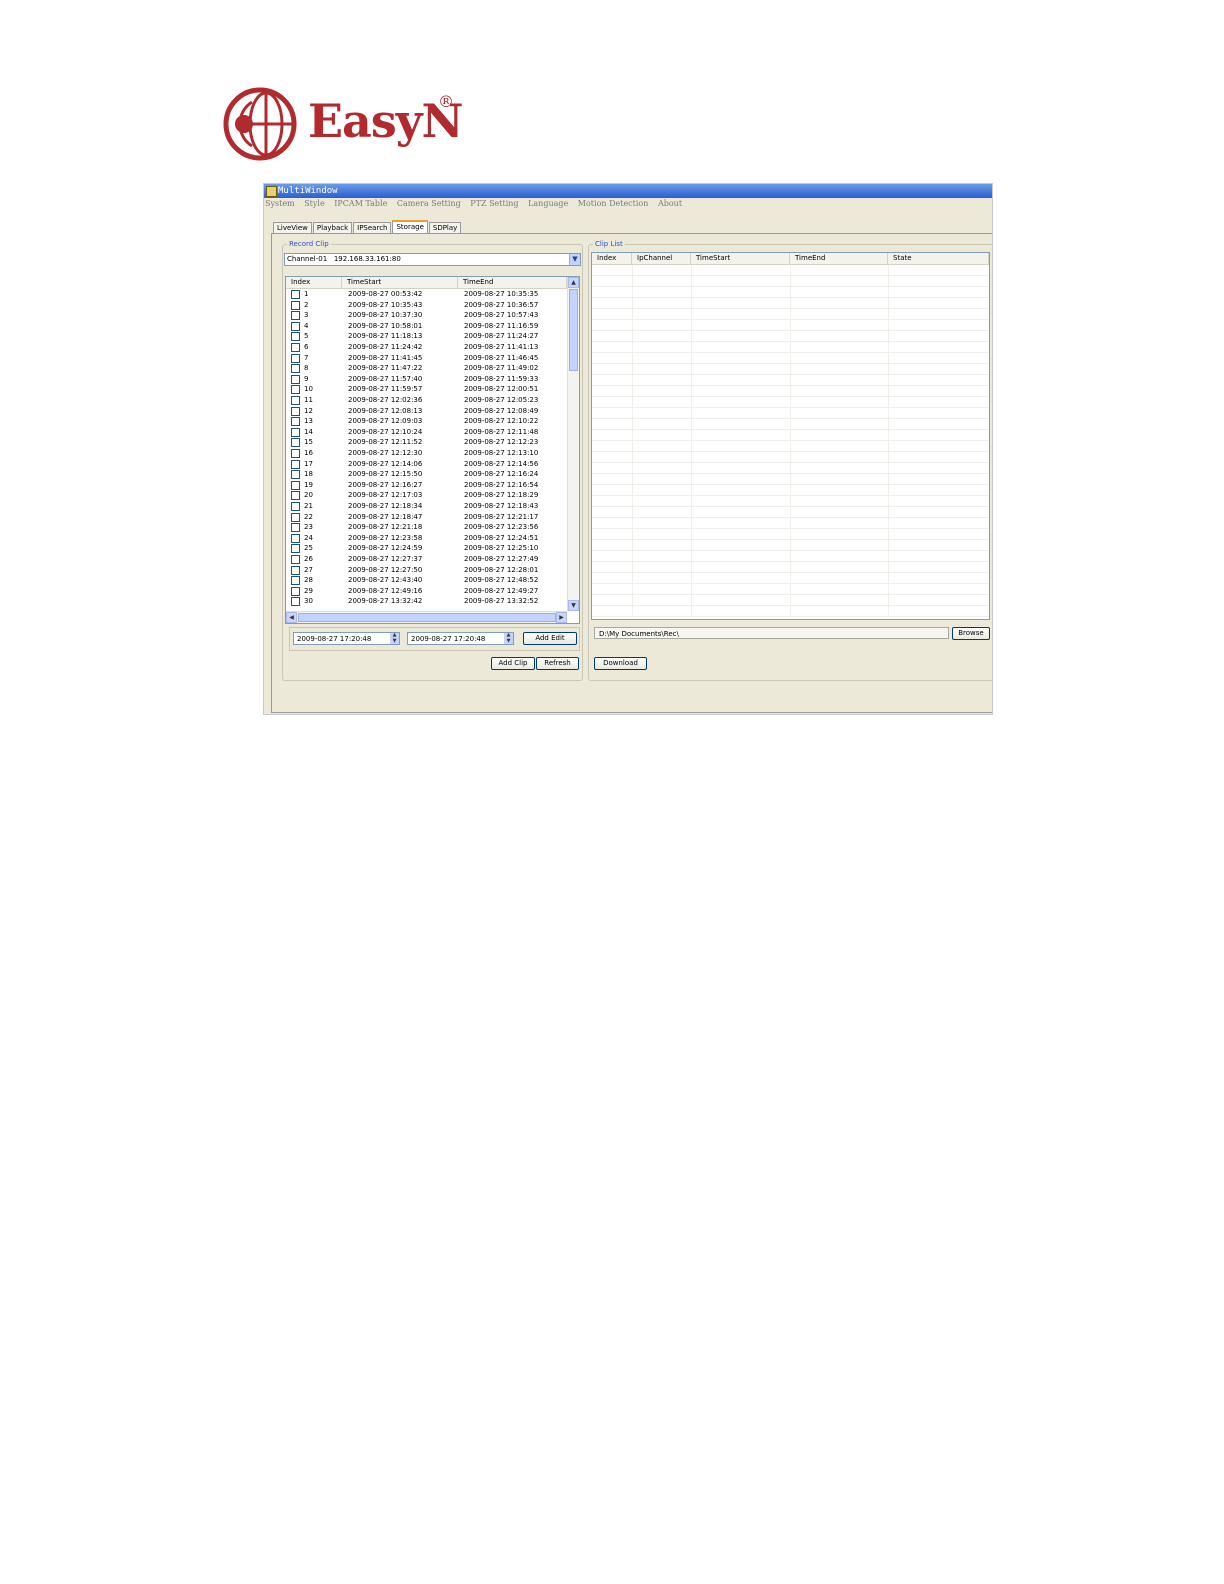 The width and height of the screenshot is (1224, 1584). What do you see at coordinates (426, 421) in the screenshot?
I see `table-row: 13 2009-08-27 12:09:03 2009-08-27 12:10:22` at bounding box center [426, 421].